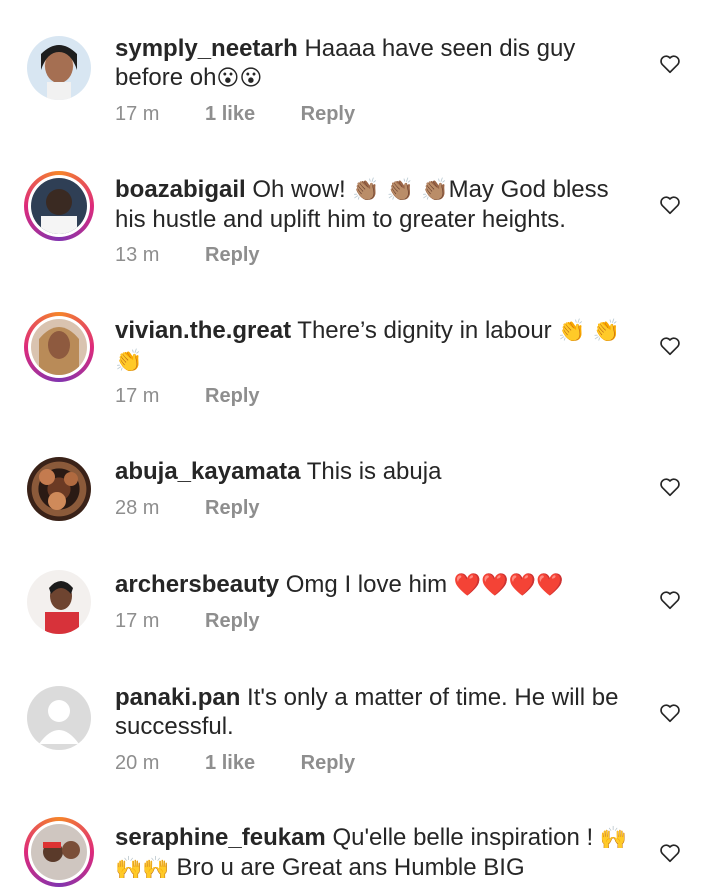 This screenshot has height=887, width=720. I want to click on comment-text: archersbeauty Omg I love him ❤️❤️❤️❤️, so click(375, 585).